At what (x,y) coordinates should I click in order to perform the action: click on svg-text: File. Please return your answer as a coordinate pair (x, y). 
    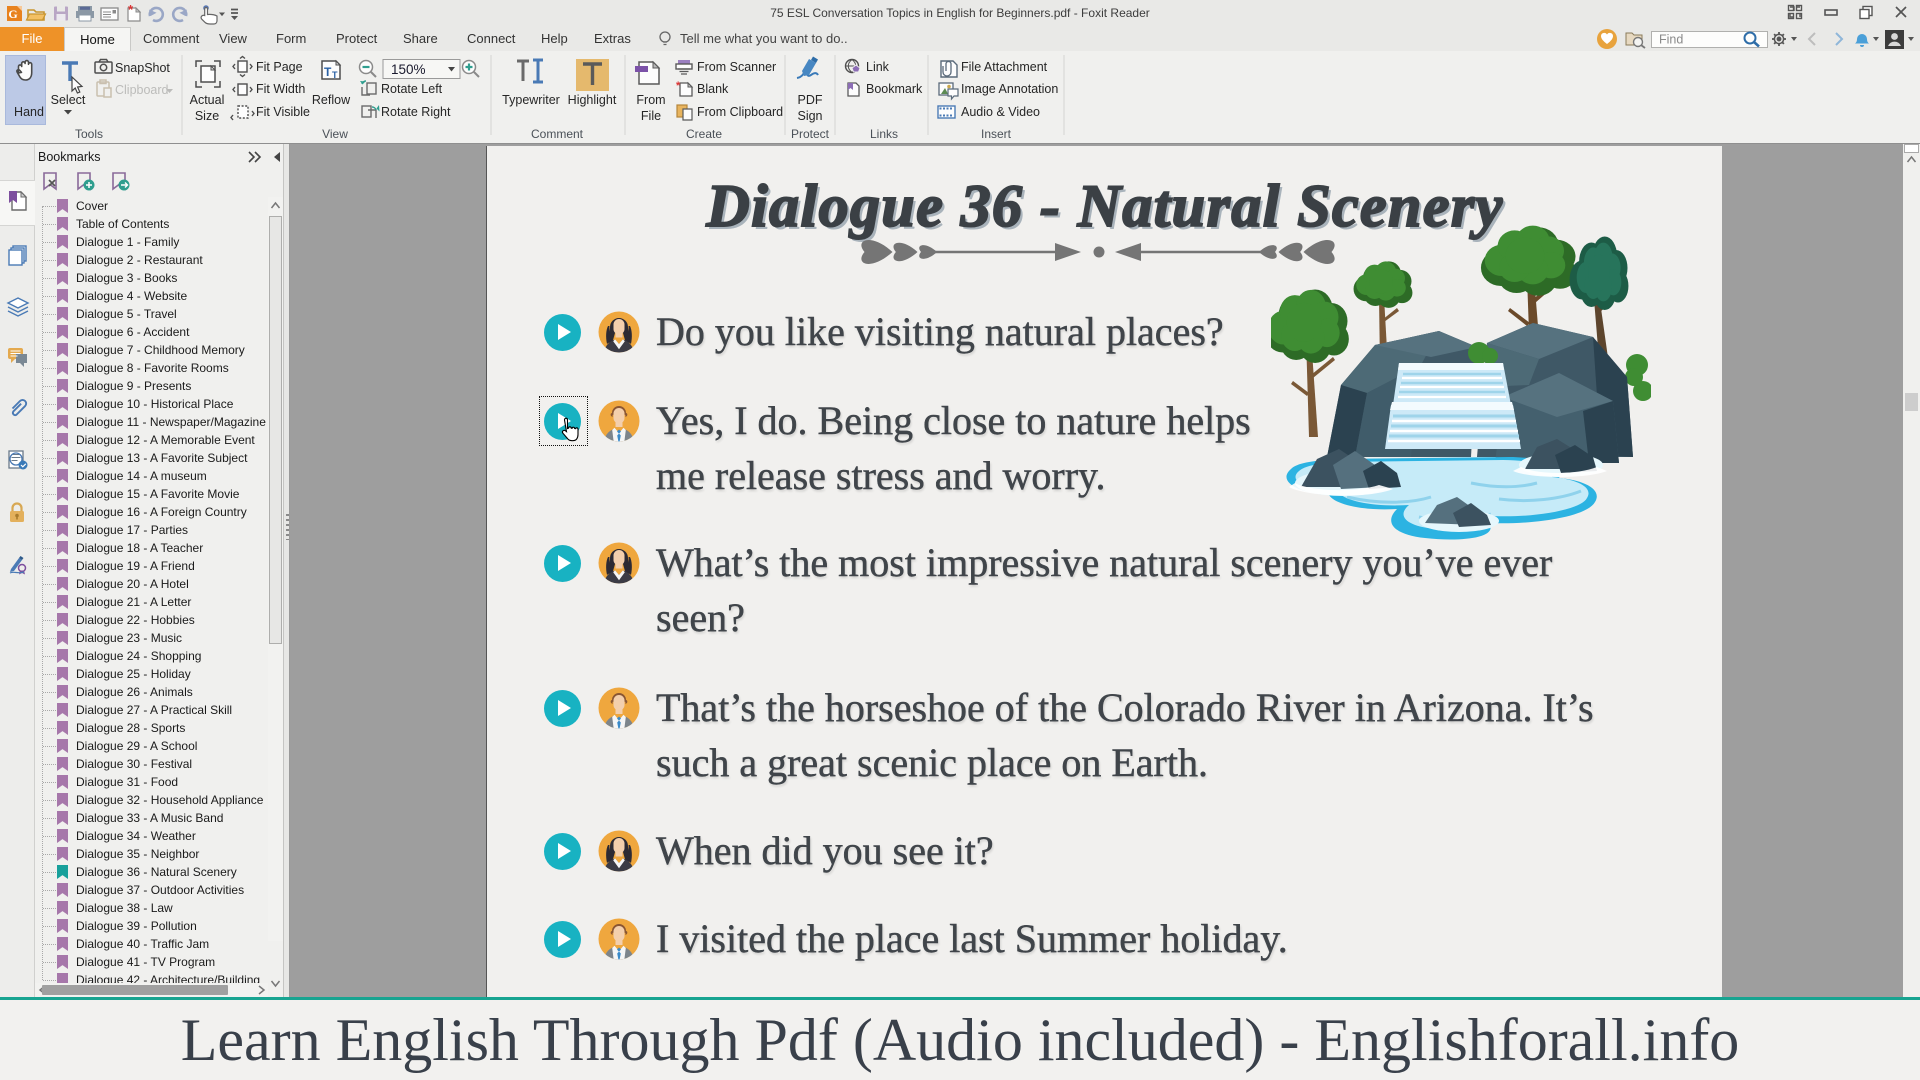
    Looking at the image, I should click on (651, 116).